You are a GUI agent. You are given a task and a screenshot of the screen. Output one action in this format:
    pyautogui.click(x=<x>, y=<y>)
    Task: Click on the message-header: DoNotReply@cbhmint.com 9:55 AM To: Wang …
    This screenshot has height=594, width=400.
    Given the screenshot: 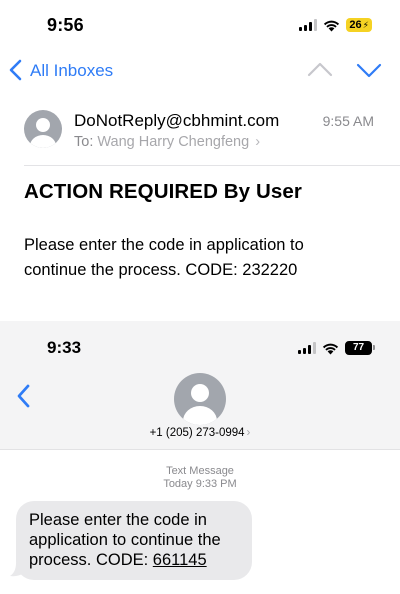 What is the action you would take?
    pyautogui.click(x=200, y=134)
    